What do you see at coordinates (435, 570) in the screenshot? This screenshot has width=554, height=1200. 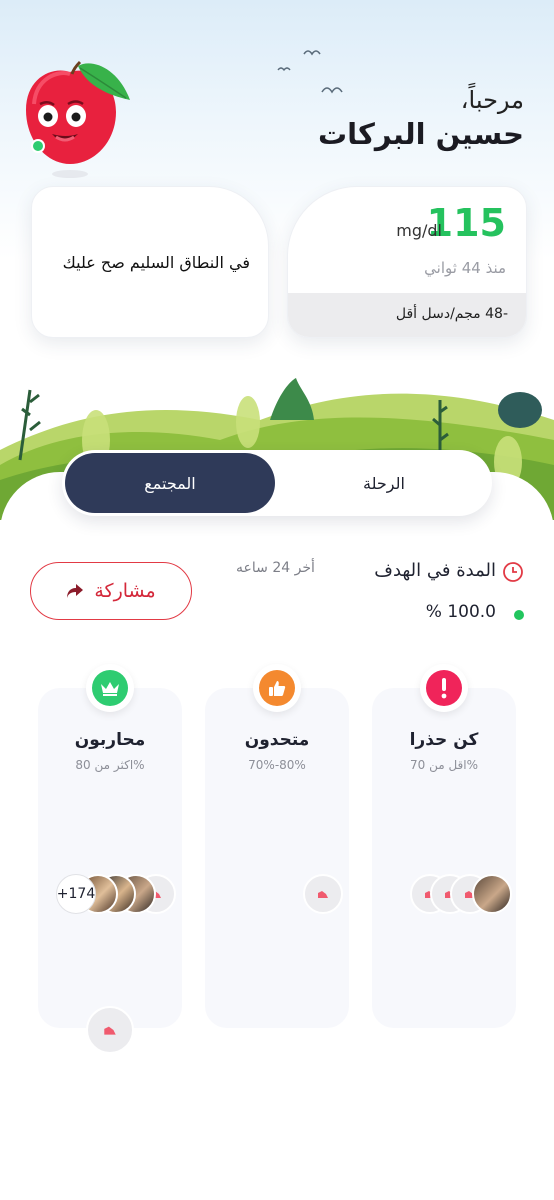 I see `time-in-target-label: المدة في الهدف` at bounding box center [435, 570].